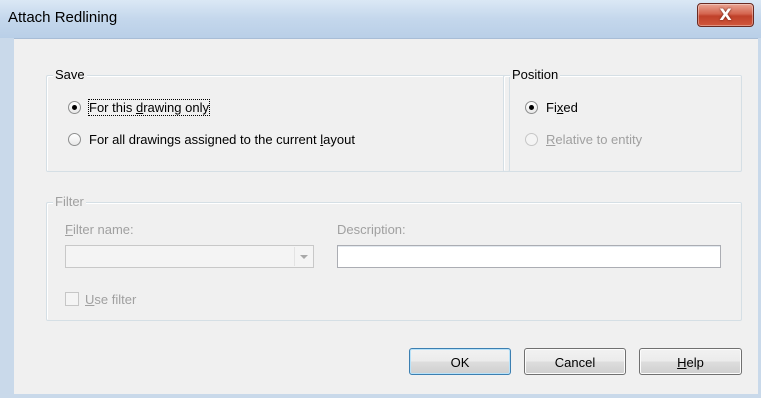  Describe the element at coordinates (695, 362) in the screenshot. I see `label-part: elp` at that location.